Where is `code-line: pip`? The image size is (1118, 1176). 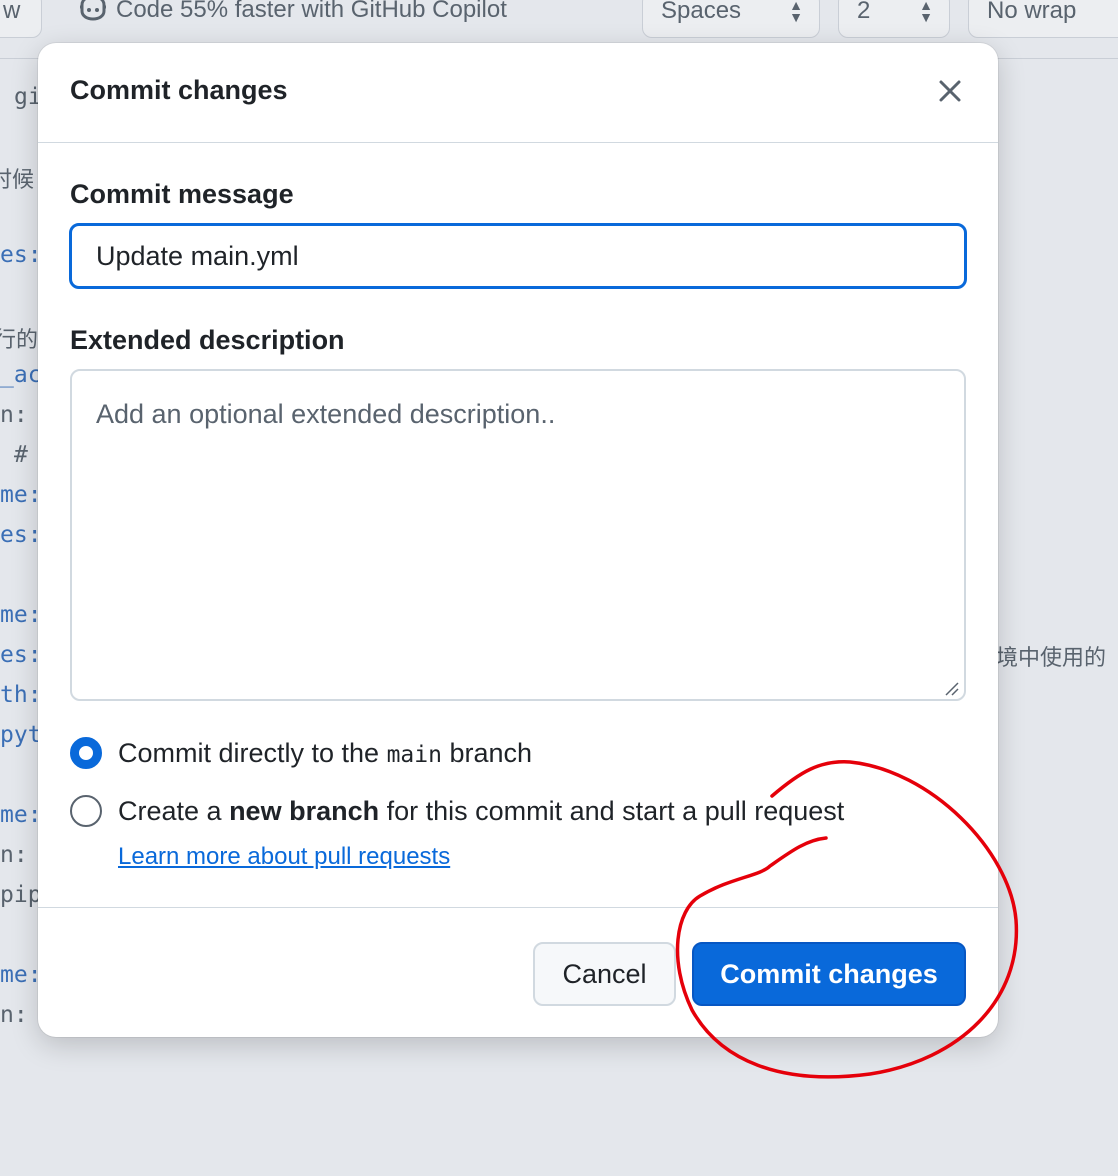
code-line: pip is located at coordinates (21, 895).